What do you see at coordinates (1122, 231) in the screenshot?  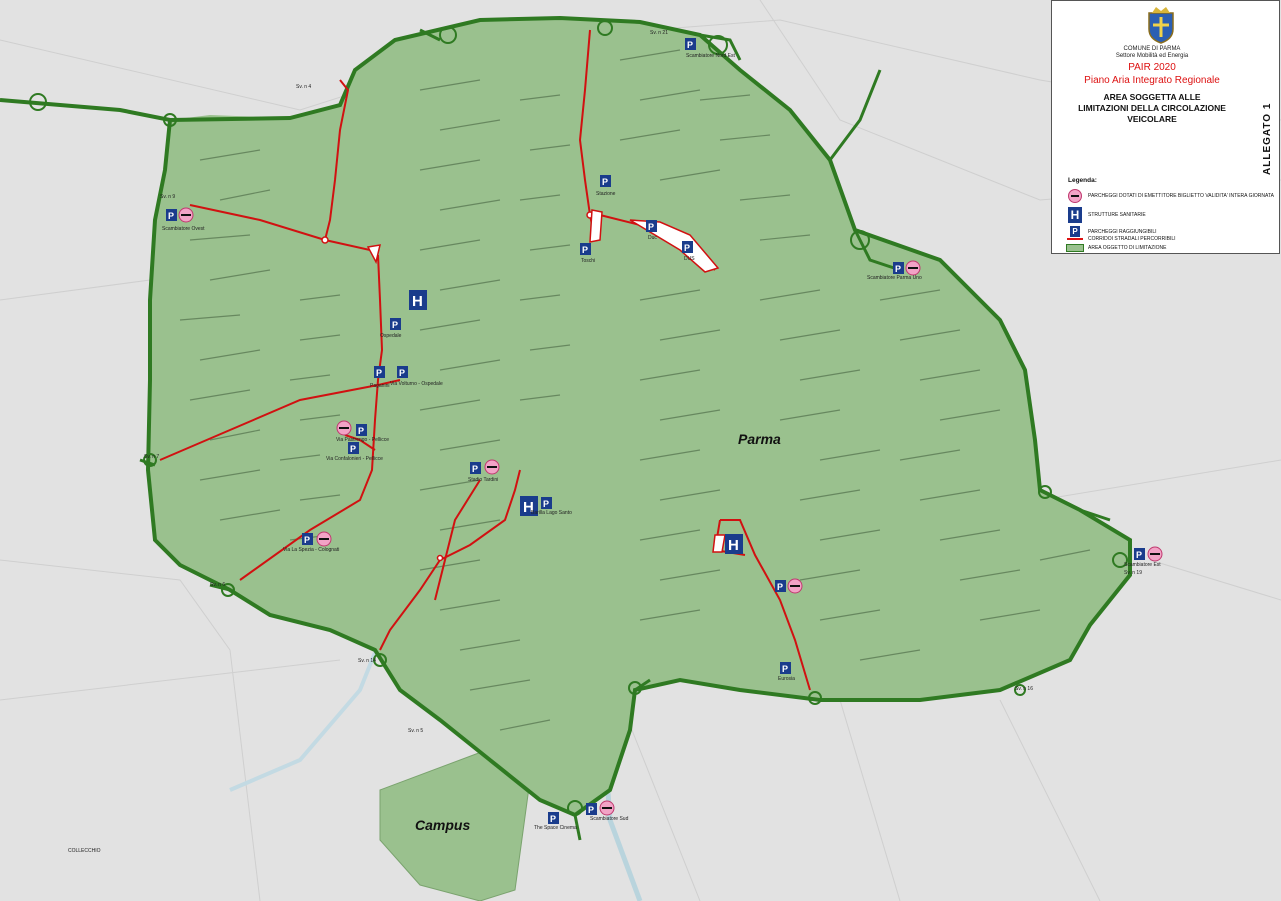 I see `legend-label: PARCHEGGI RAGGIUNGIBILI` at bounding box center [1122, 231].